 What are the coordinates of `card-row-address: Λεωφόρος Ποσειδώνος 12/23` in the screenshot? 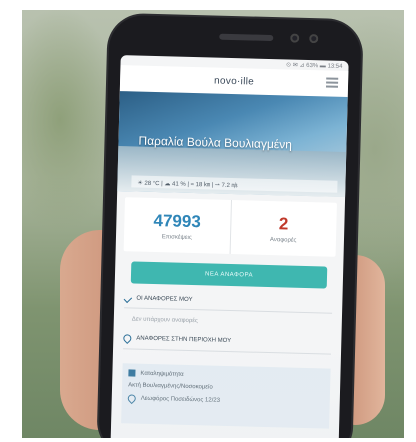 It's located at (225, 399).